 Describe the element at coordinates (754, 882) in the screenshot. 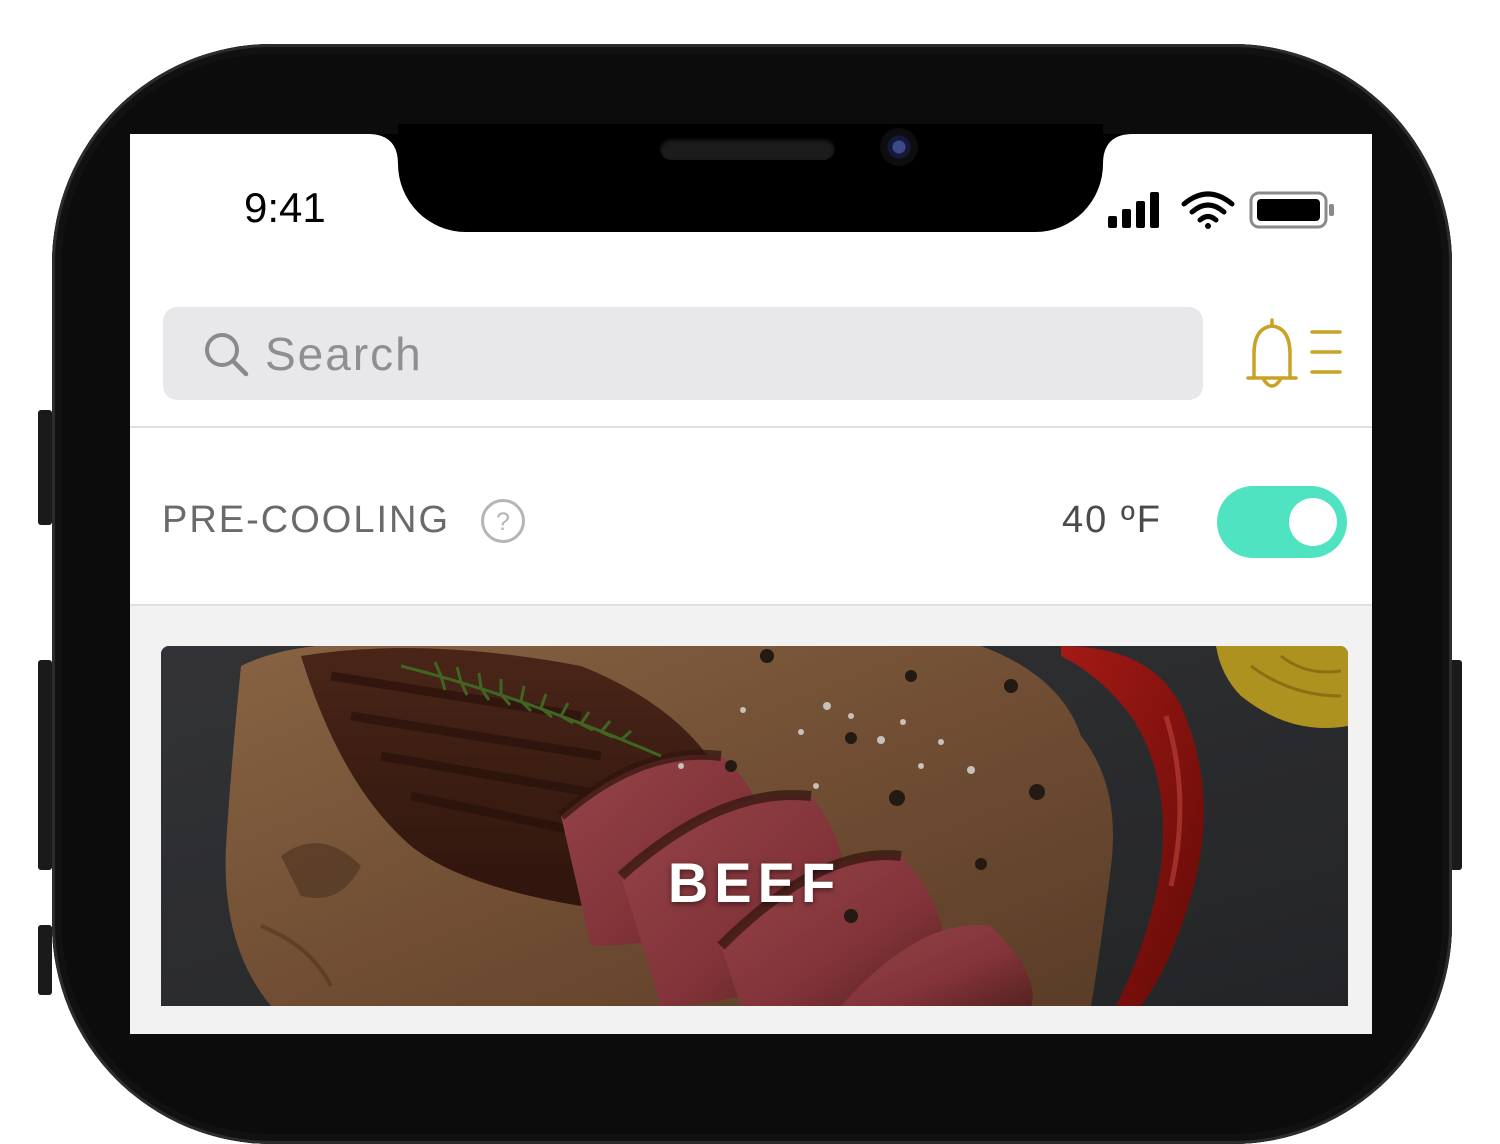

I see `card-title: BEEF` at that location.